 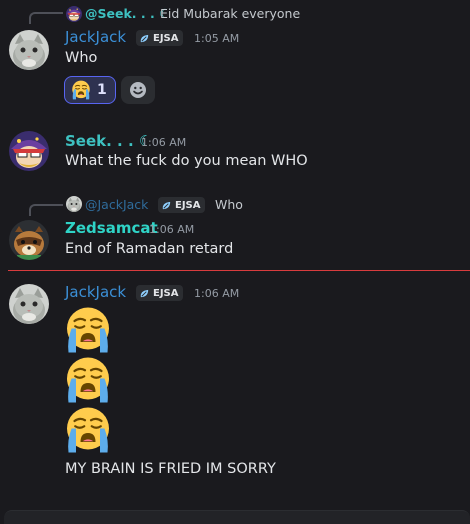 I want to click on raccoon-avatar-icon, so click(x=29, y=240).